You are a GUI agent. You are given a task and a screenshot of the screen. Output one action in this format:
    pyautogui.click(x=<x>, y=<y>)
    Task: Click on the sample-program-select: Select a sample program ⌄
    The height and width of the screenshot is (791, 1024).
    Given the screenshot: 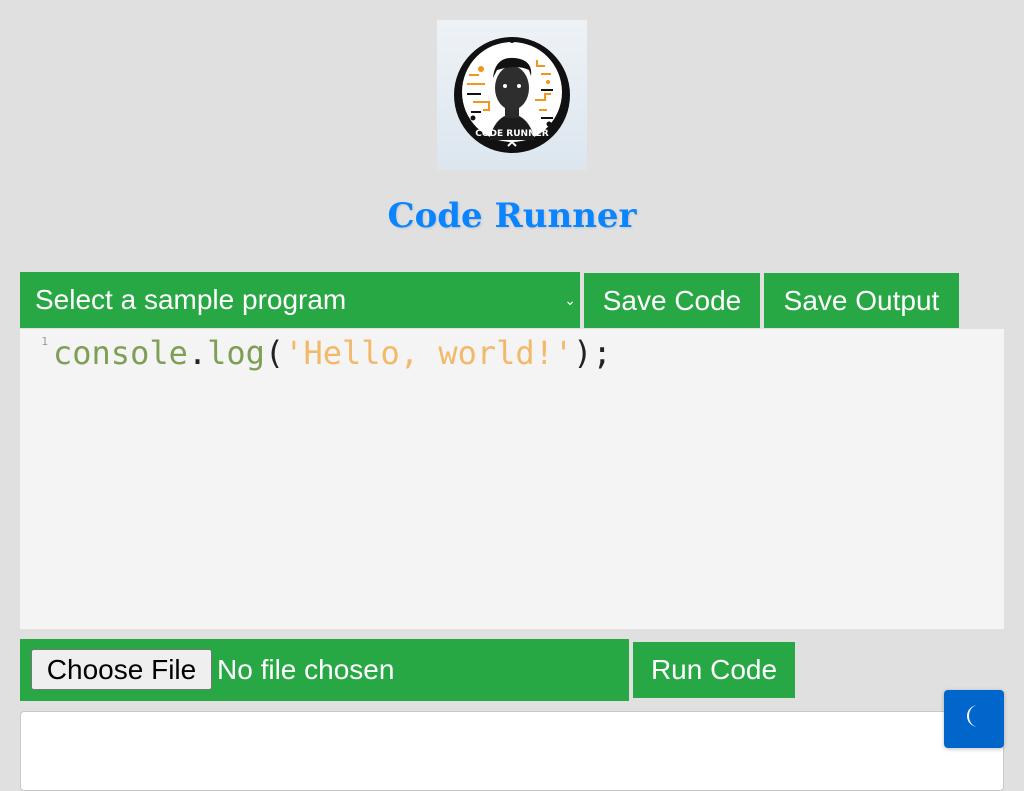 What is the action you would take?
    pyautogui.click(x=300, y=300)
    